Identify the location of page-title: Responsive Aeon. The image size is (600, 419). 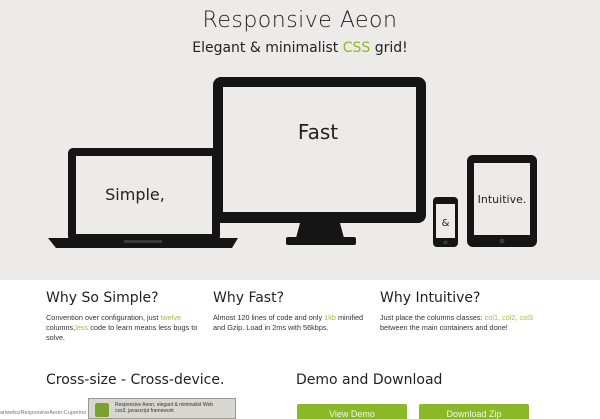
(300, 20).